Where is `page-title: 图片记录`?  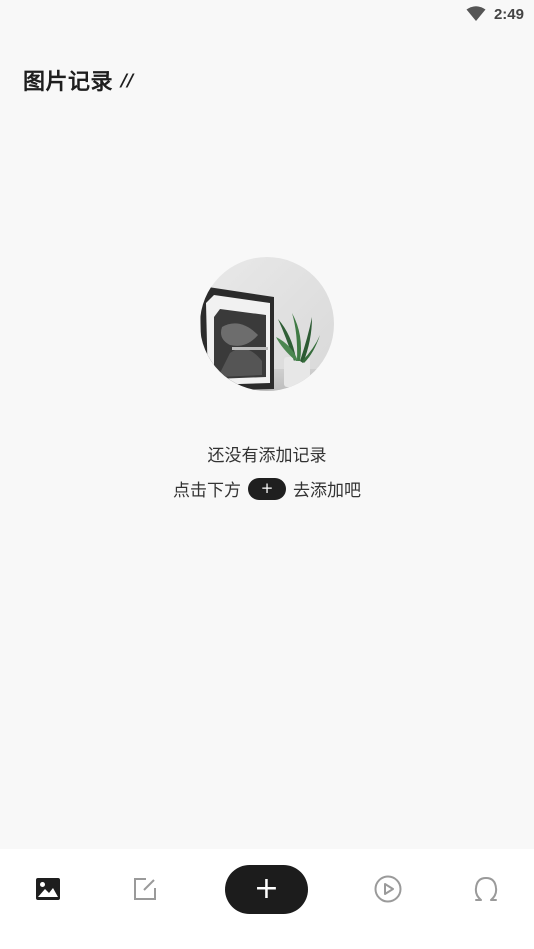 page-title: 图片记录 is located at coordinates (68, 82).